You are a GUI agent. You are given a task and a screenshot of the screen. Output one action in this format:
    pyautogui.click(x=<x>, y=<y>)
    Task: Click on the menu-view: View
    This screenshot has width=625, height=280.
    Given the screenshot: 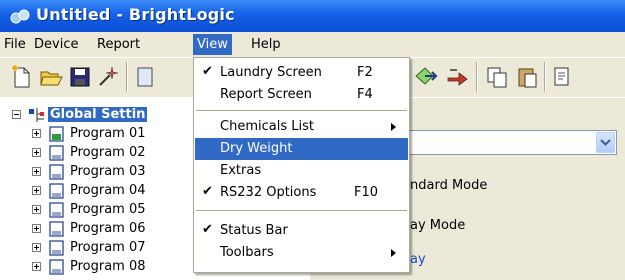 What is the action you would take?
    pyautogui.click(x=212, y=44)
    